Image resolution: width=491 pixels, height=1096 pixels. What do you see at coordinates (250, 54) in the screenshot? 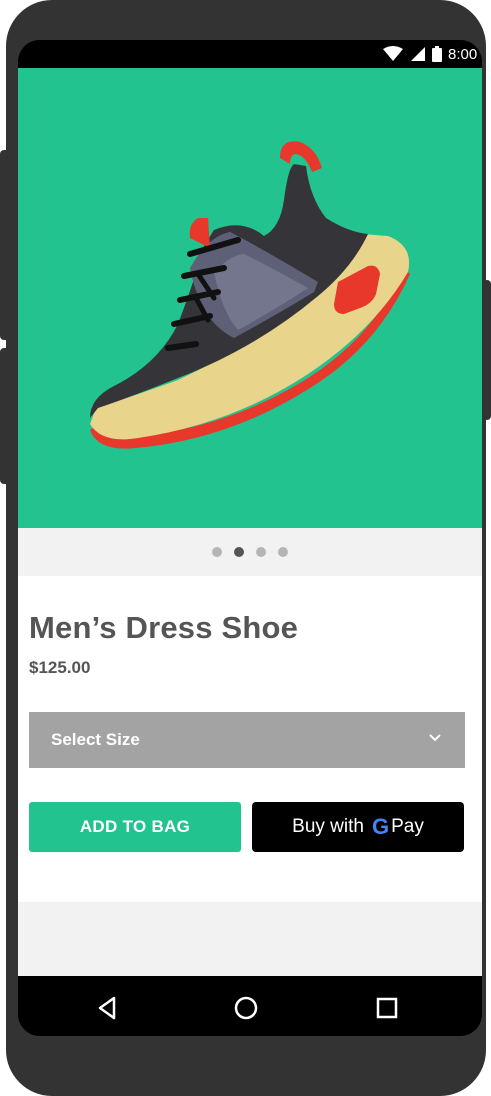
I see `status-bar: 8:00` at bounding box center [250, 54].